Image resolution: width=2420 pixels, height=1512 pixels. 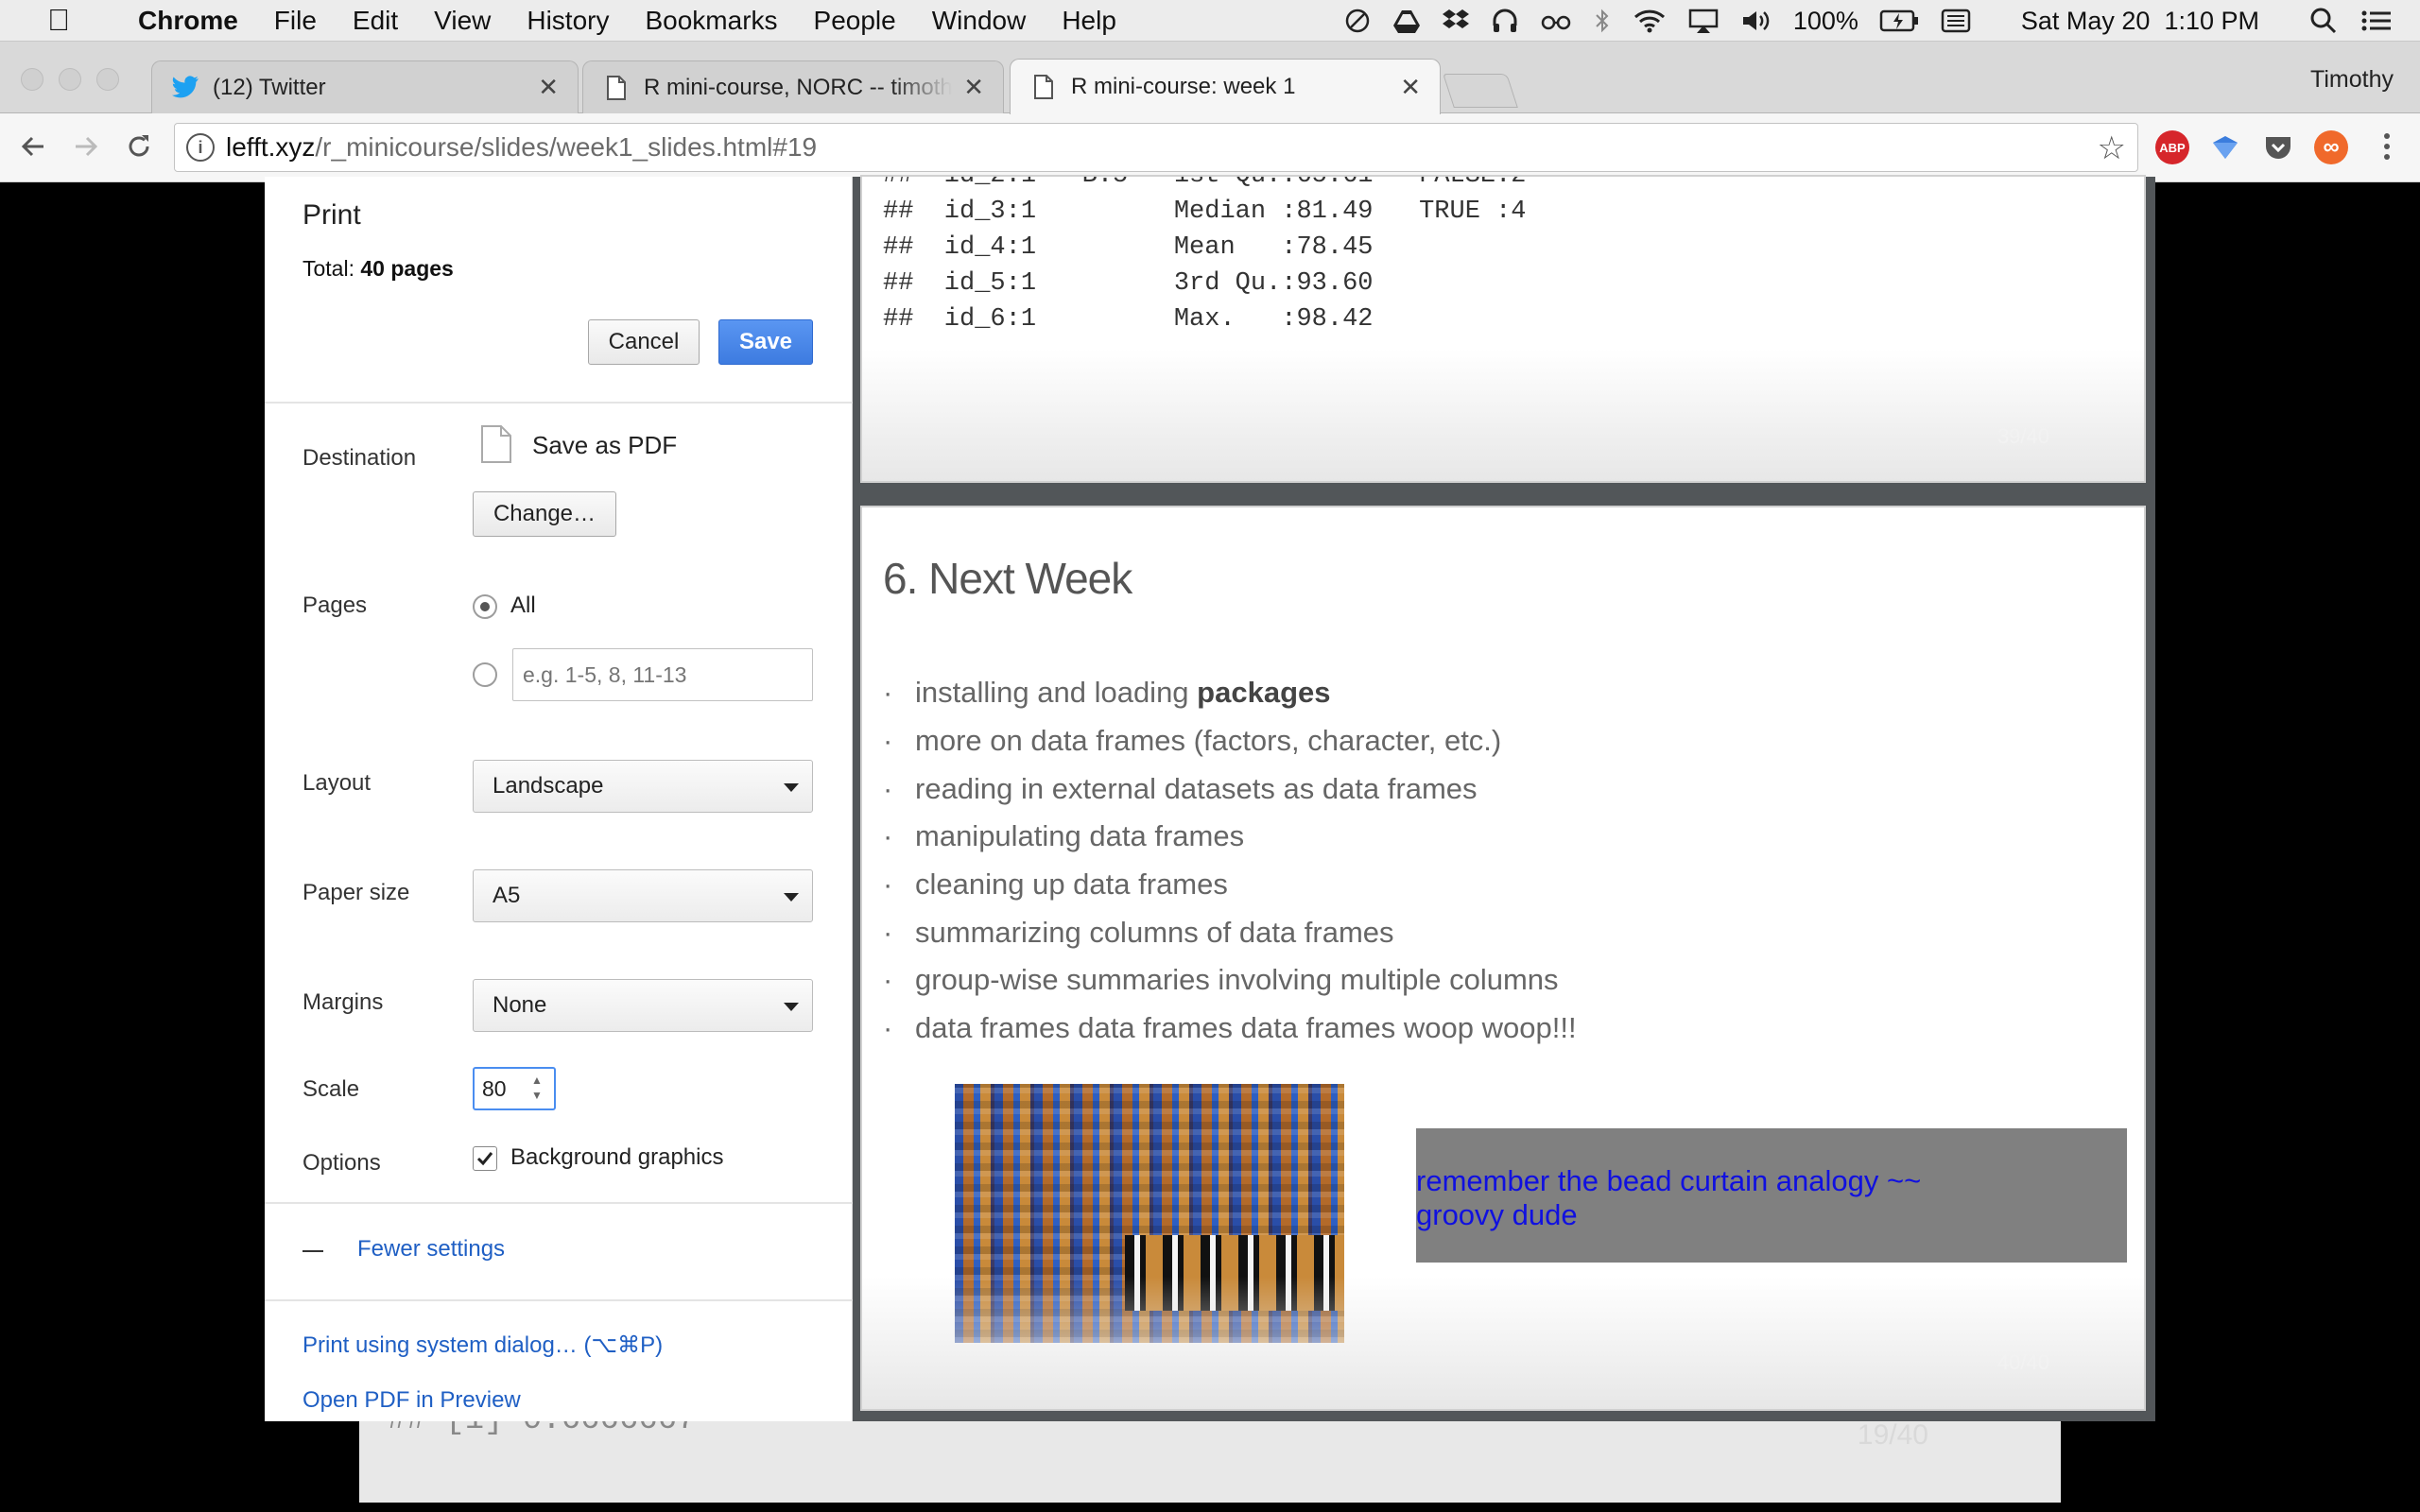 I want to click on slide-bullet: · cleaning up data frames, so click(x=1055, y=884).